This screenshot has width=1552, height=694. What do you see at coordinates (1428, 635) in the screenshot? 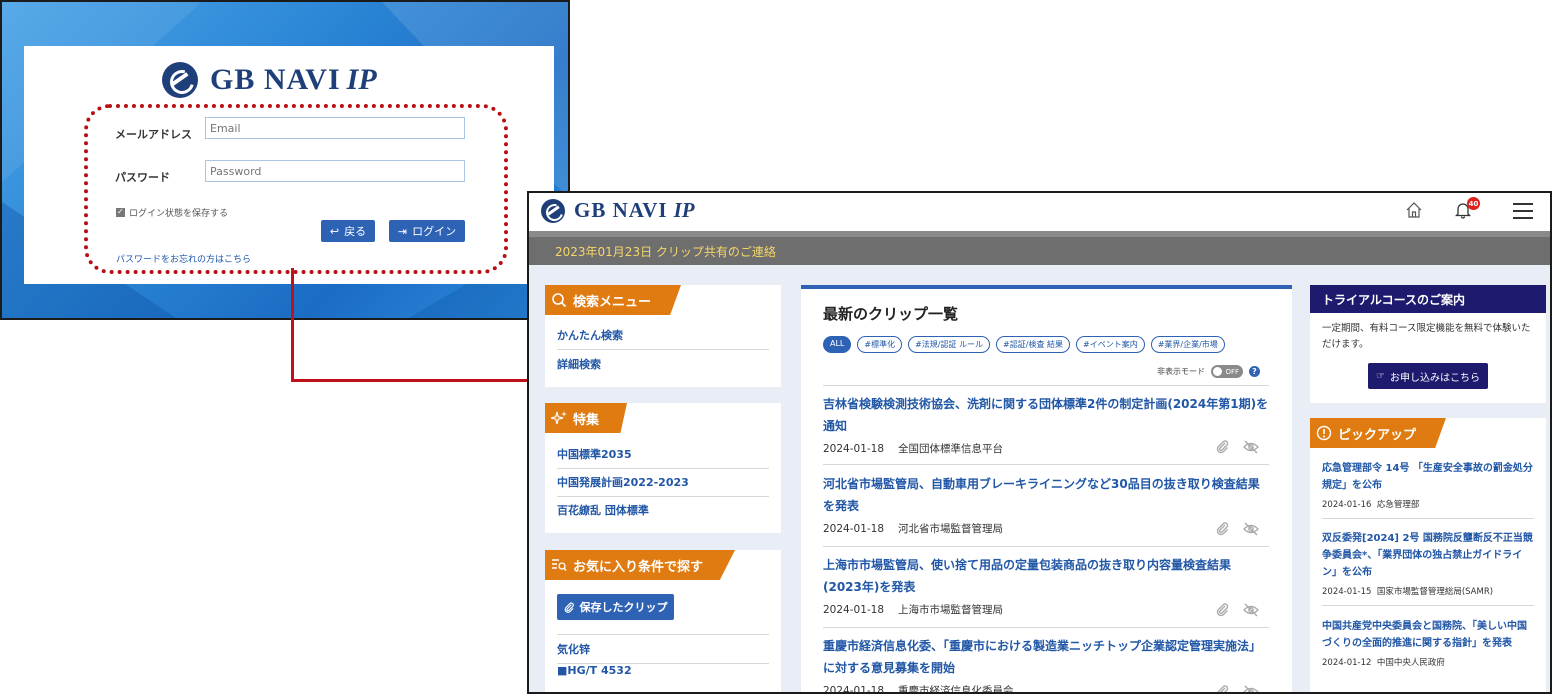
I see `pickup-title-link: 中国共産党中央委員会と国務院、「美しい中国づくりの全面的推進に関する指針」を発表` at bounding box center [1428, 635].